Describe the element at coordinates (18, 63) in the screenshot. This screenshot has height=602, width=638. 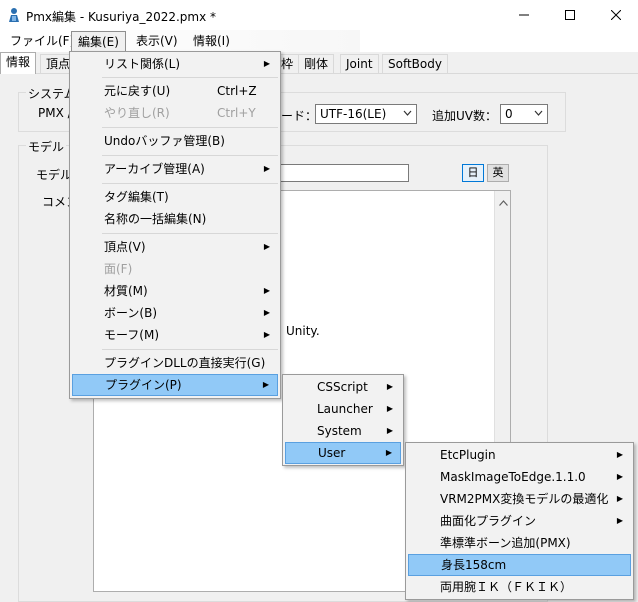
I see `tab-info: 情報` at that location.